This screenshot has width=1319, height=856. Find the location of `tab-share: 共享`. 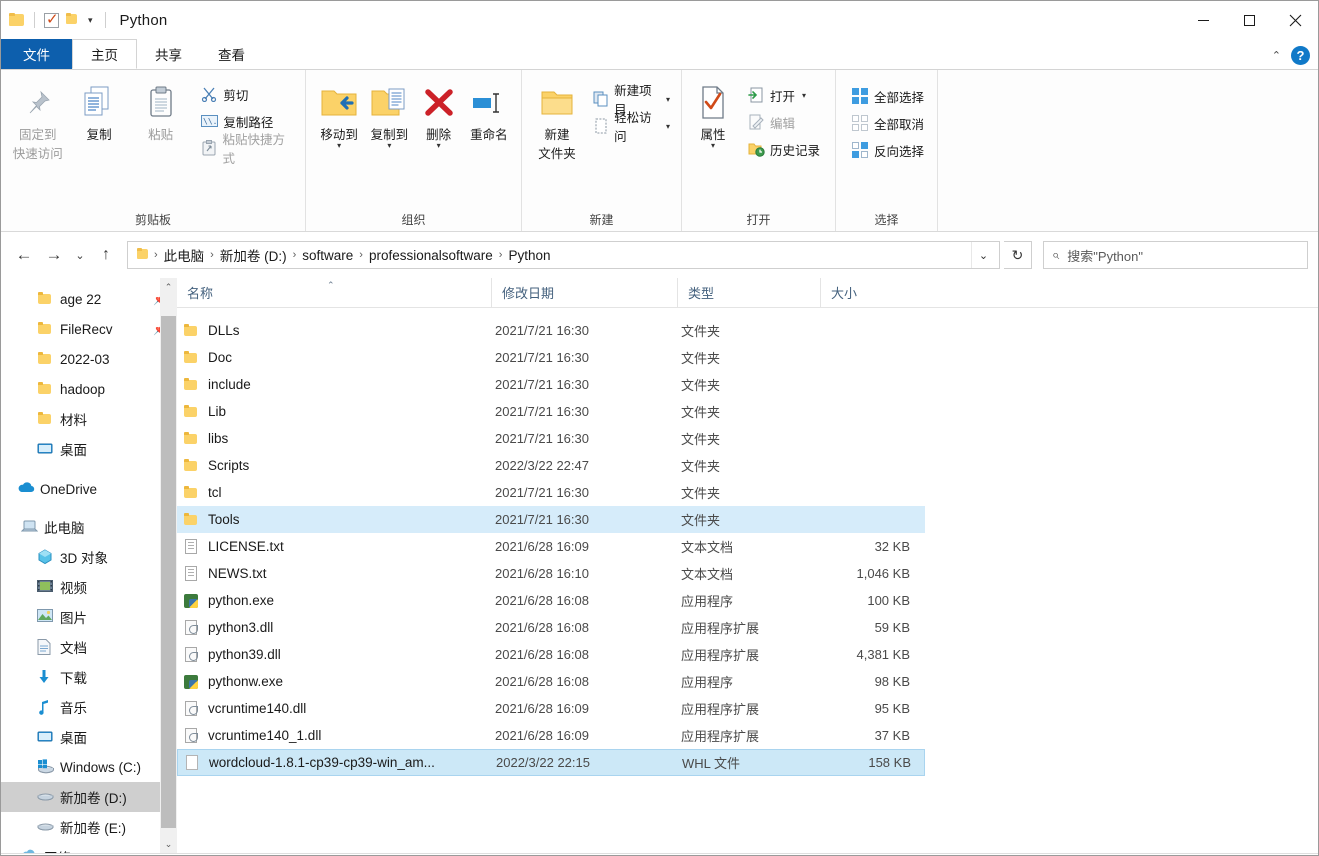

tab-share: 共享 is located at coordinates (168, 54).